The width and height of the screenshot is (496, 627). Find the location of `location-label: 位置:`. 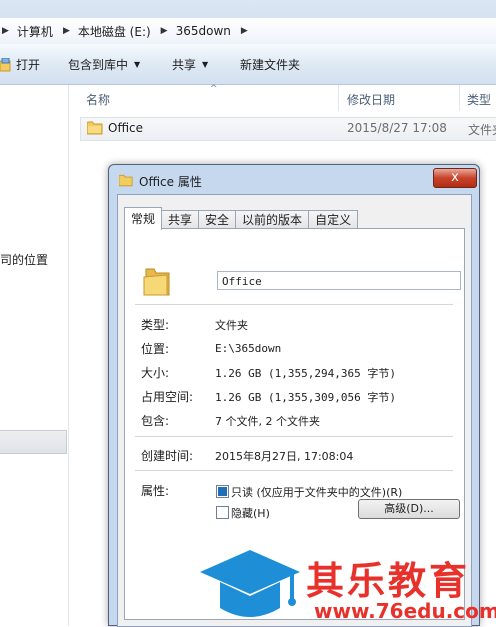

location-label: 位置: is located at coordinates (155, 349).